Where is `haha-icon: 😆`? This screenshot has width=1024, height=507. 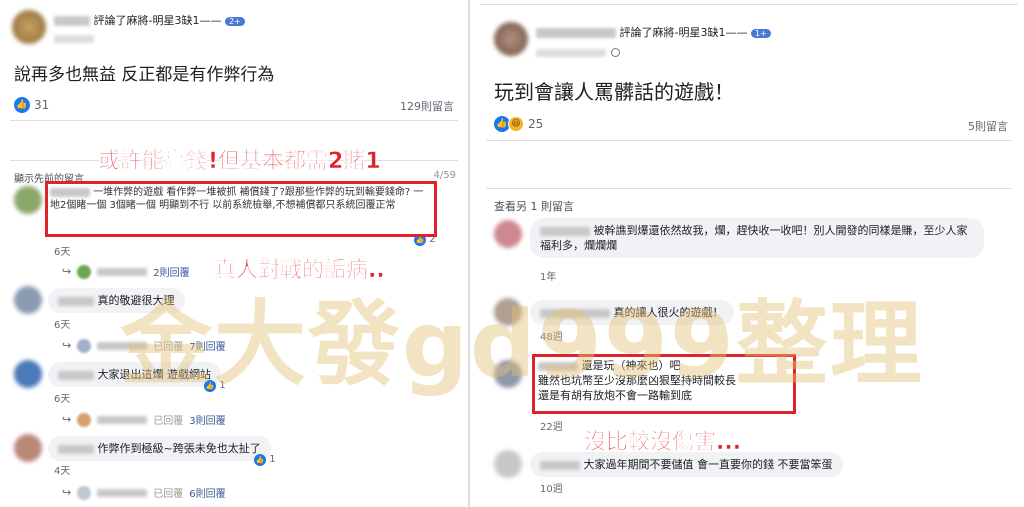 haha-icon: 😆 is located at coordinates (516, 124).